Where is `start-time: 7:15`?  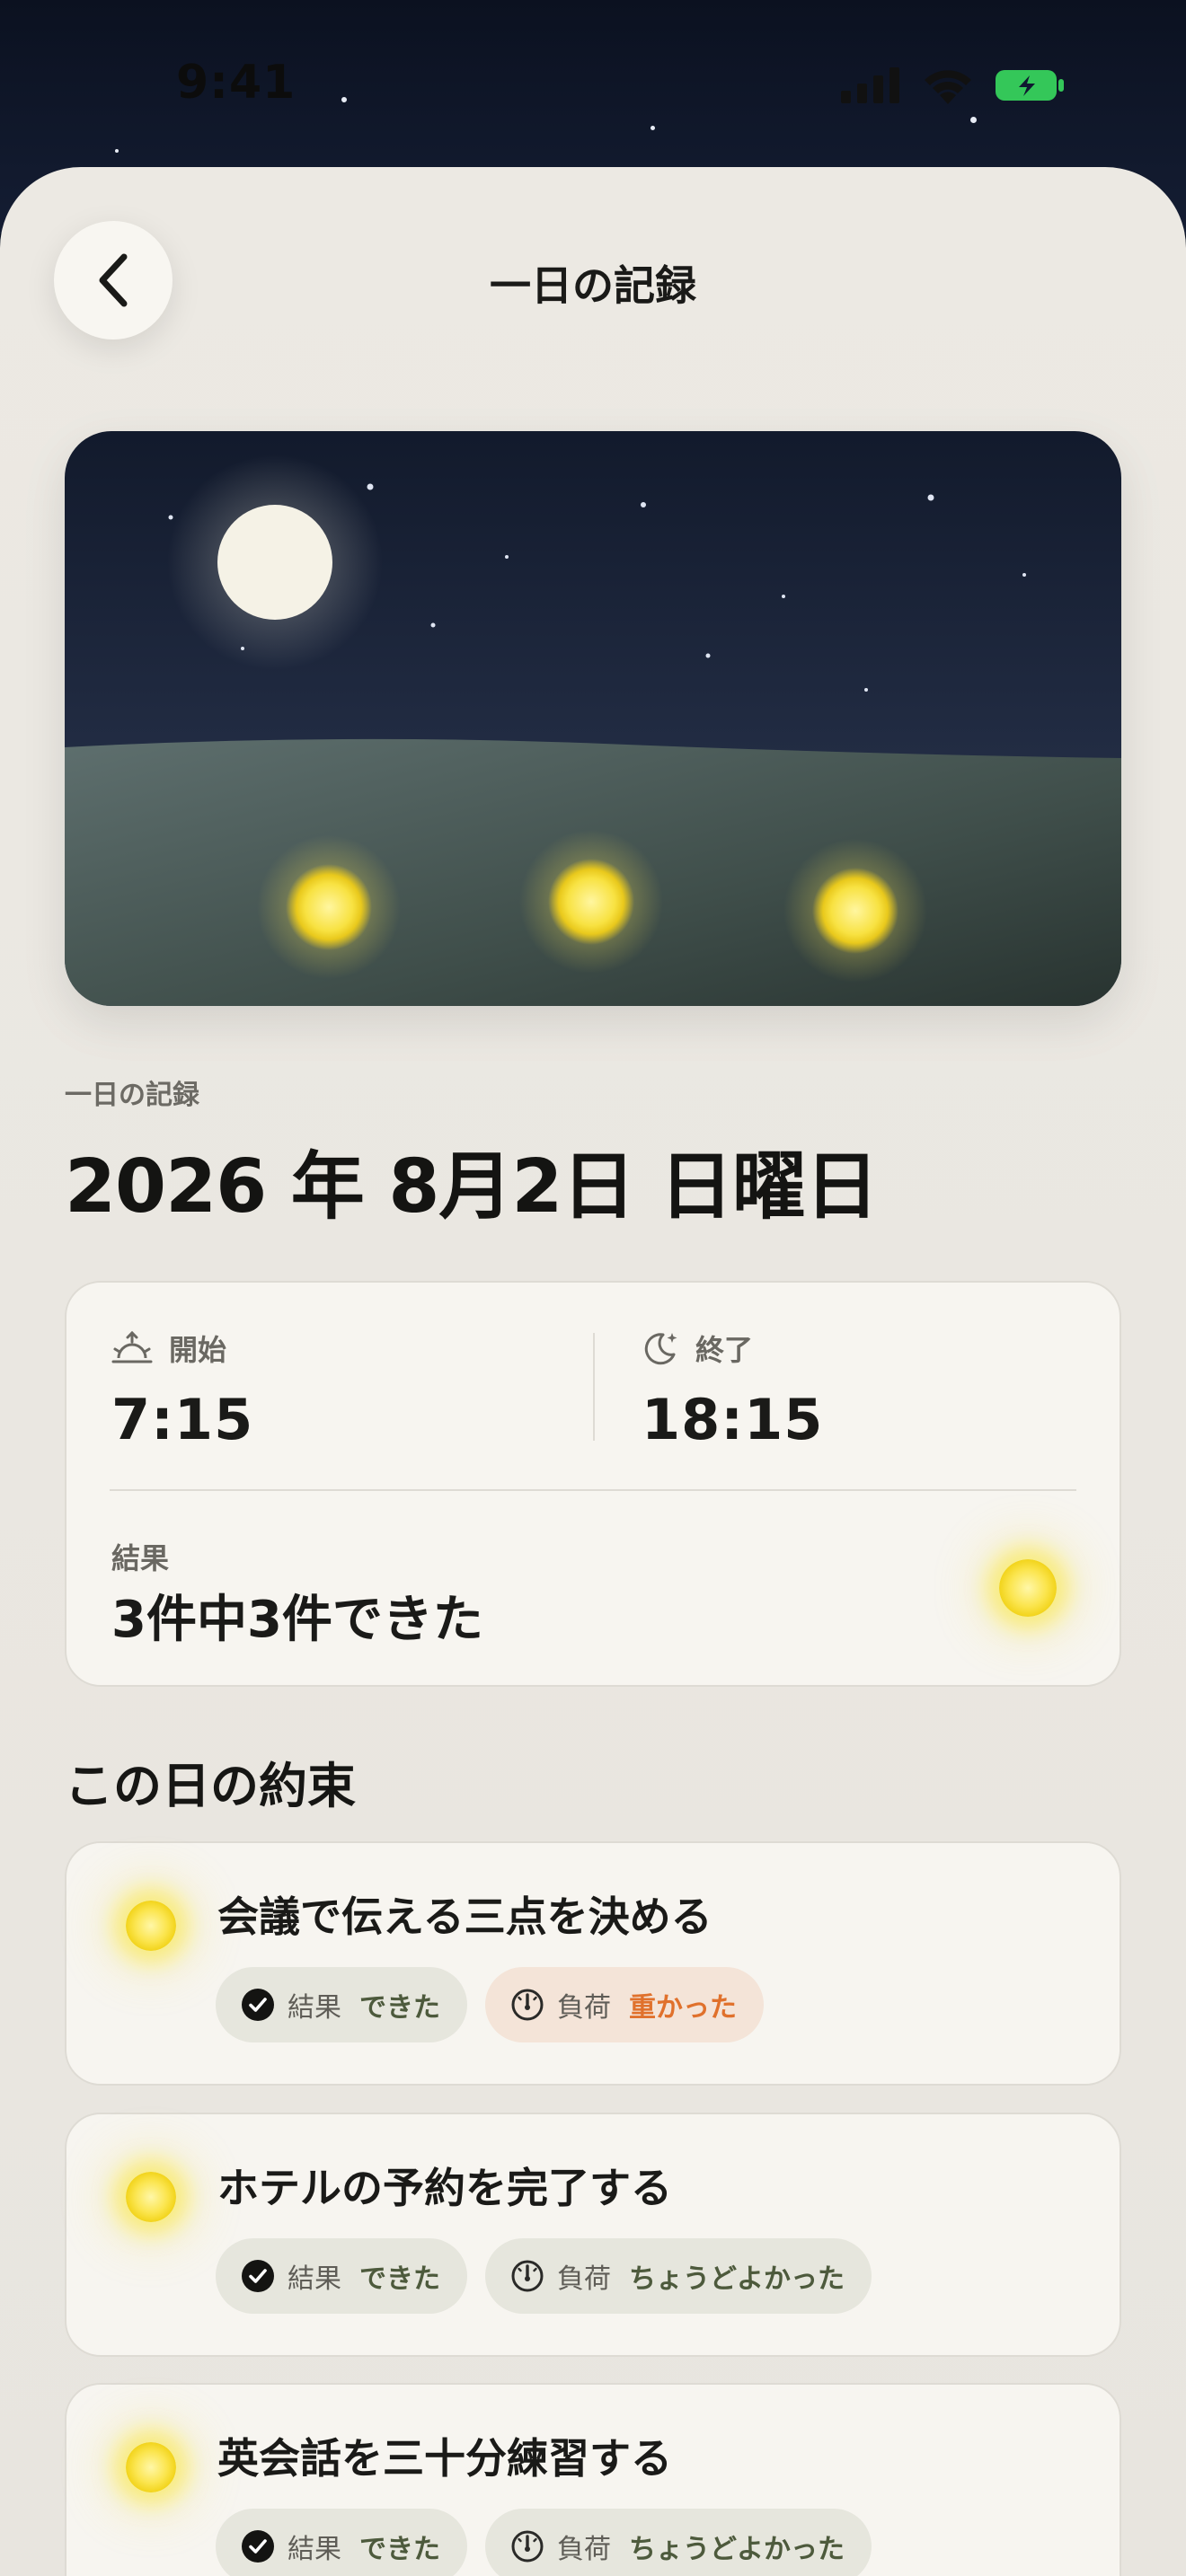
start-time: 7:15 is located at coordinates (182, 1419).